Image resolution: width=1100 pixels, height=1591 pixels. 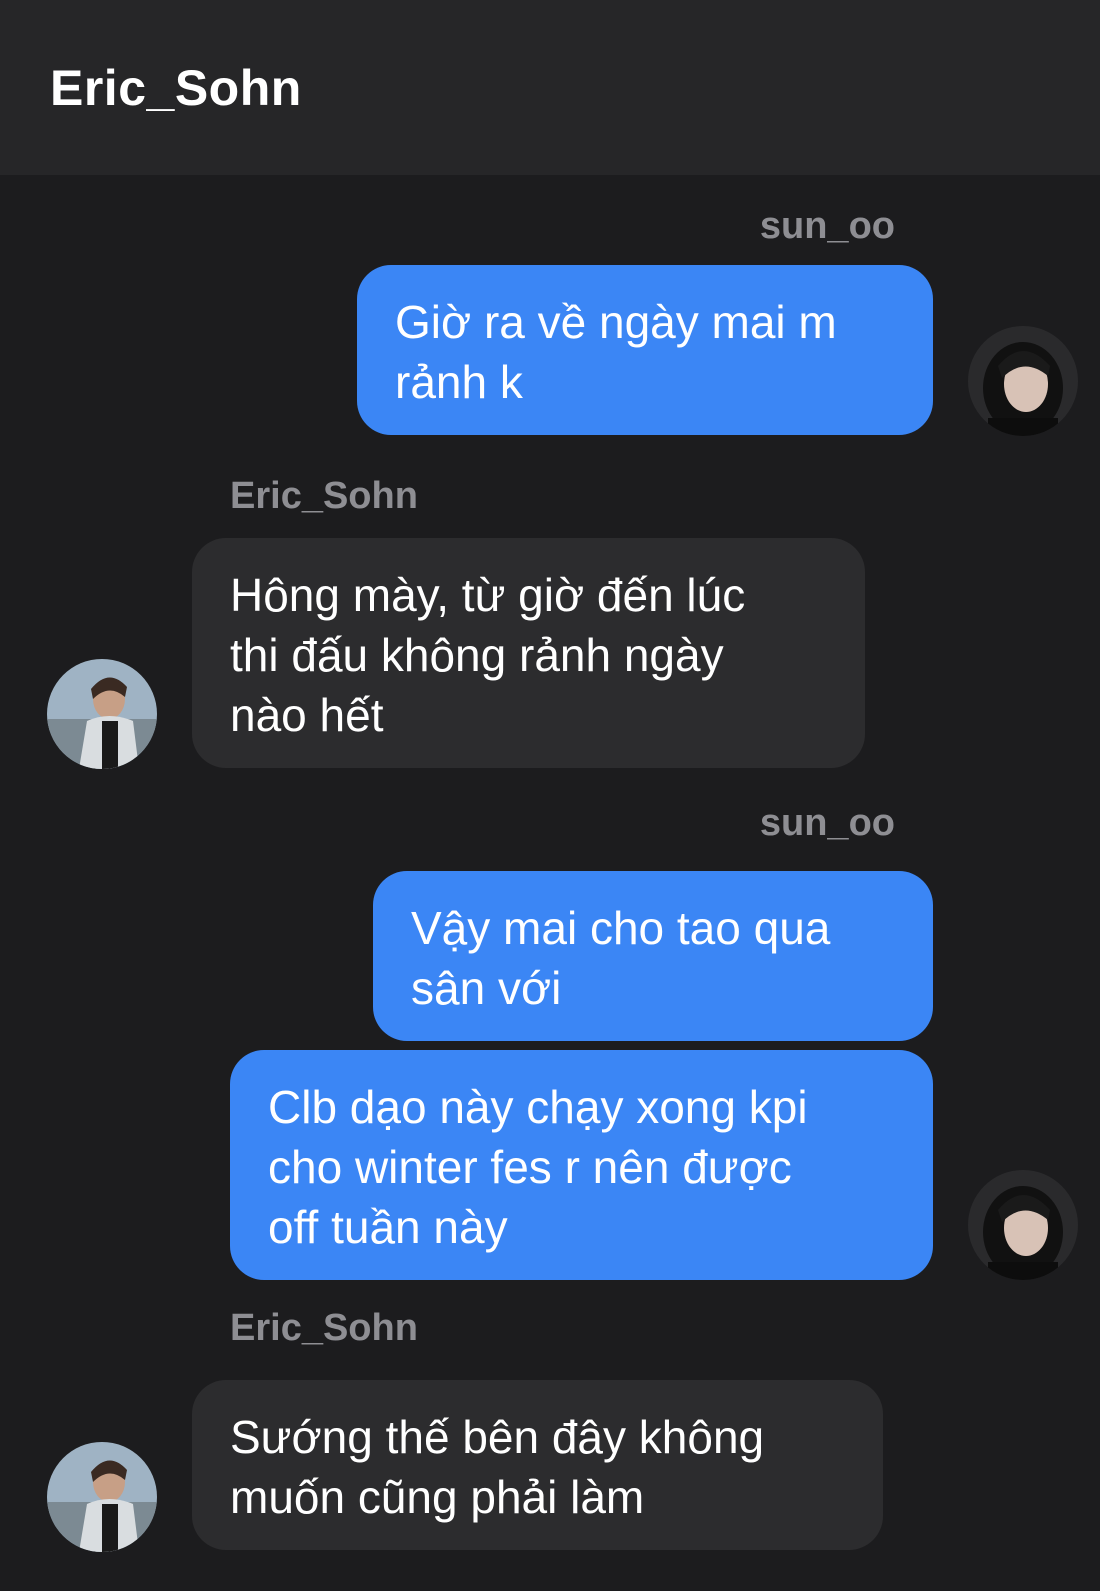 I want to click on chat-title: Eric_Sohn, so click(x=176, y=88).